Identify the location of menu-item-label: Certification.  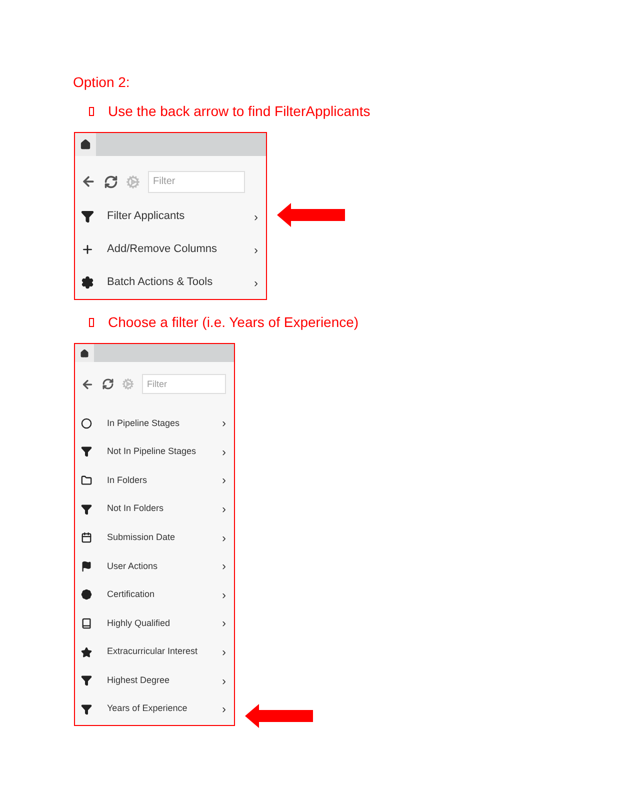
(131, 595).